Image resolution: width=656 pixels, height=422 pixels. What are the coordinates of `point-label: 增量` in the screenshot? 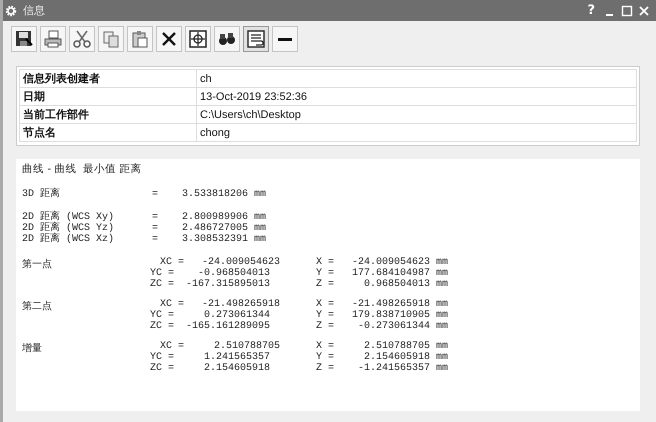 It's located at (32, 349).